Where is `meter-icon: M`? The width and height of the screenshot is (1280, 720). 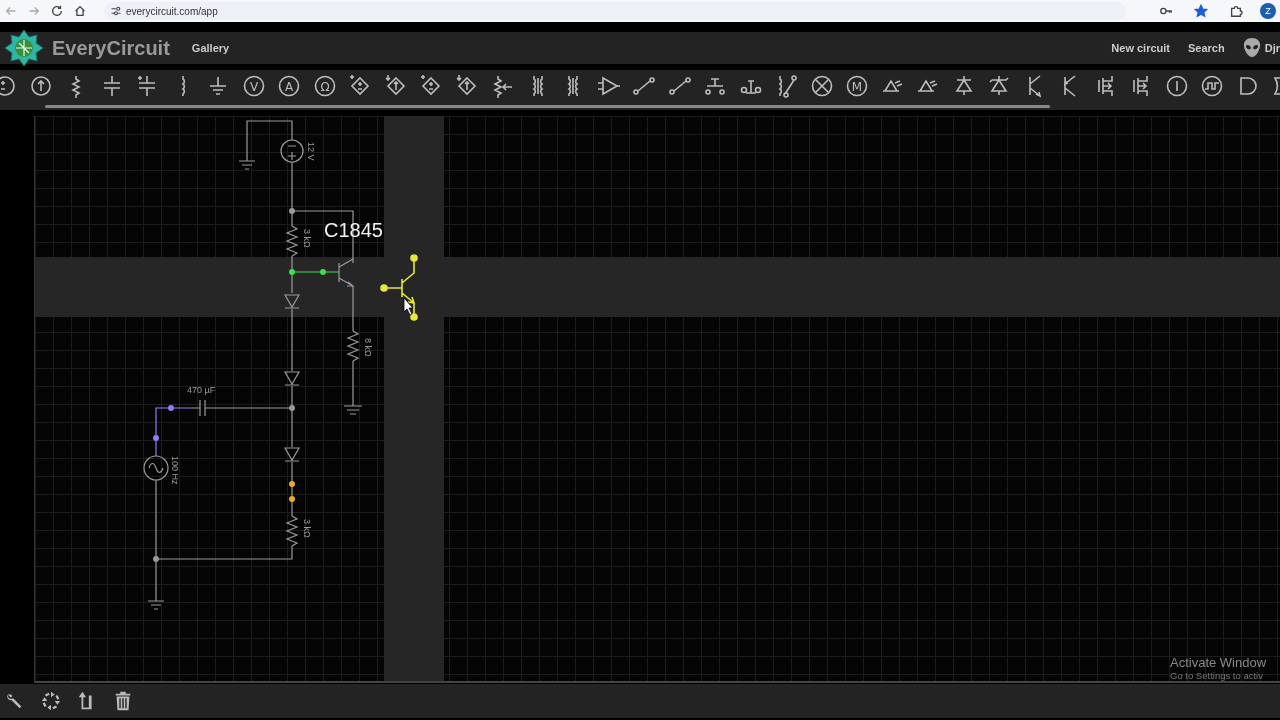
meter-icon: M is located at coordinates (857, 86).